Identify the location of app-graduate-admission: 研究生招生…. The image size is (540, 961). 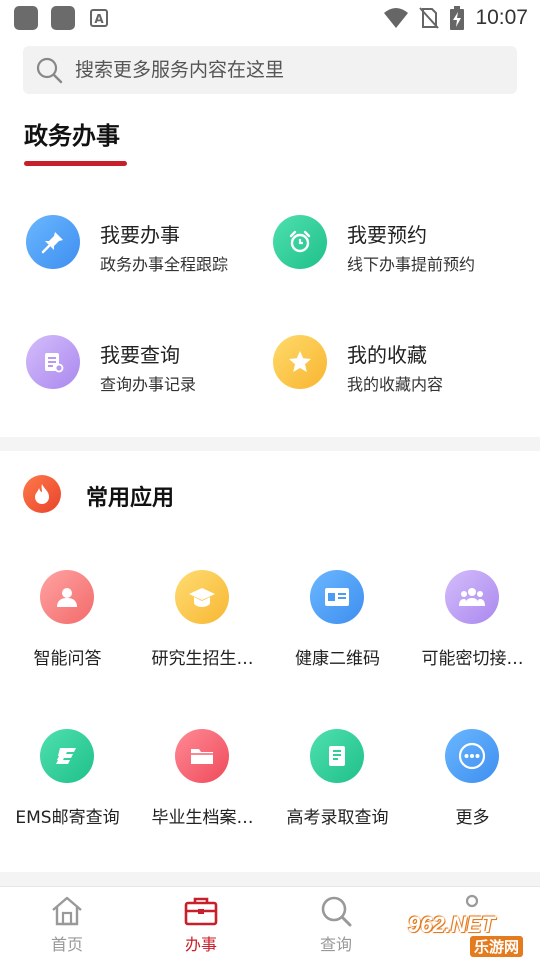
(202, 625).